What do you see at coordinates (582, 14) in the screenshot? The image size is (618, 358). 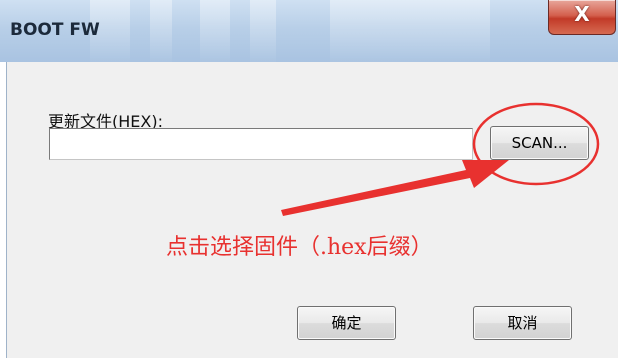 I see `close-icon: X` at bounding box center [582, 14].